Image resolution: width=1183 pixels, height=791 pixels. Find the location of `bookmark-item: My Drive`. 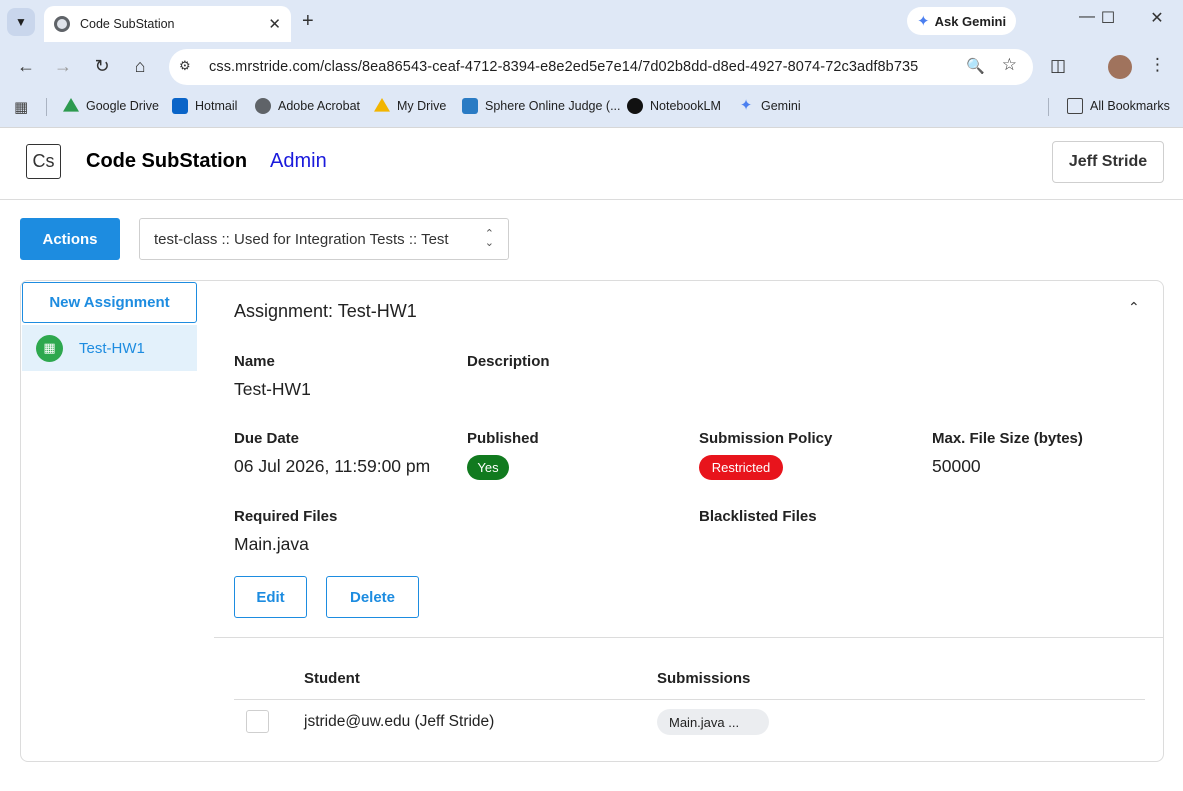

bookmark-item: My Drive is located at coordinates (410, 106).